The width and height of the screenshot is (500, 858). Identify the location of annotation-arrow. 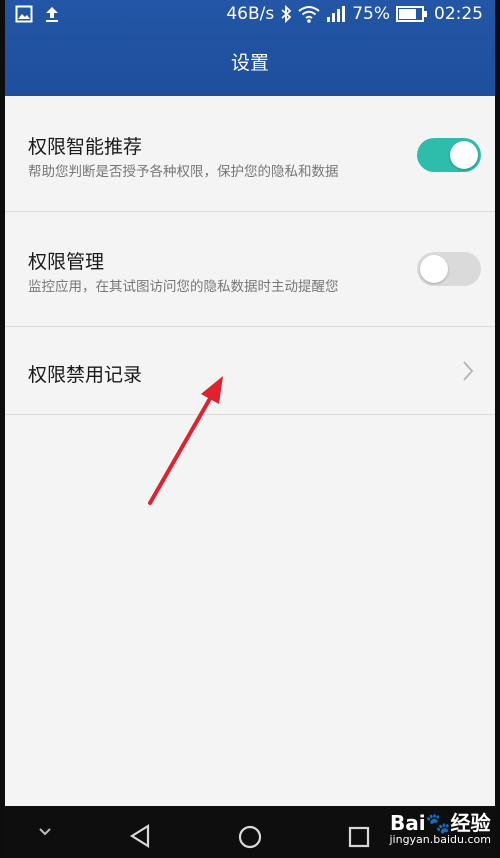
(185, 440).